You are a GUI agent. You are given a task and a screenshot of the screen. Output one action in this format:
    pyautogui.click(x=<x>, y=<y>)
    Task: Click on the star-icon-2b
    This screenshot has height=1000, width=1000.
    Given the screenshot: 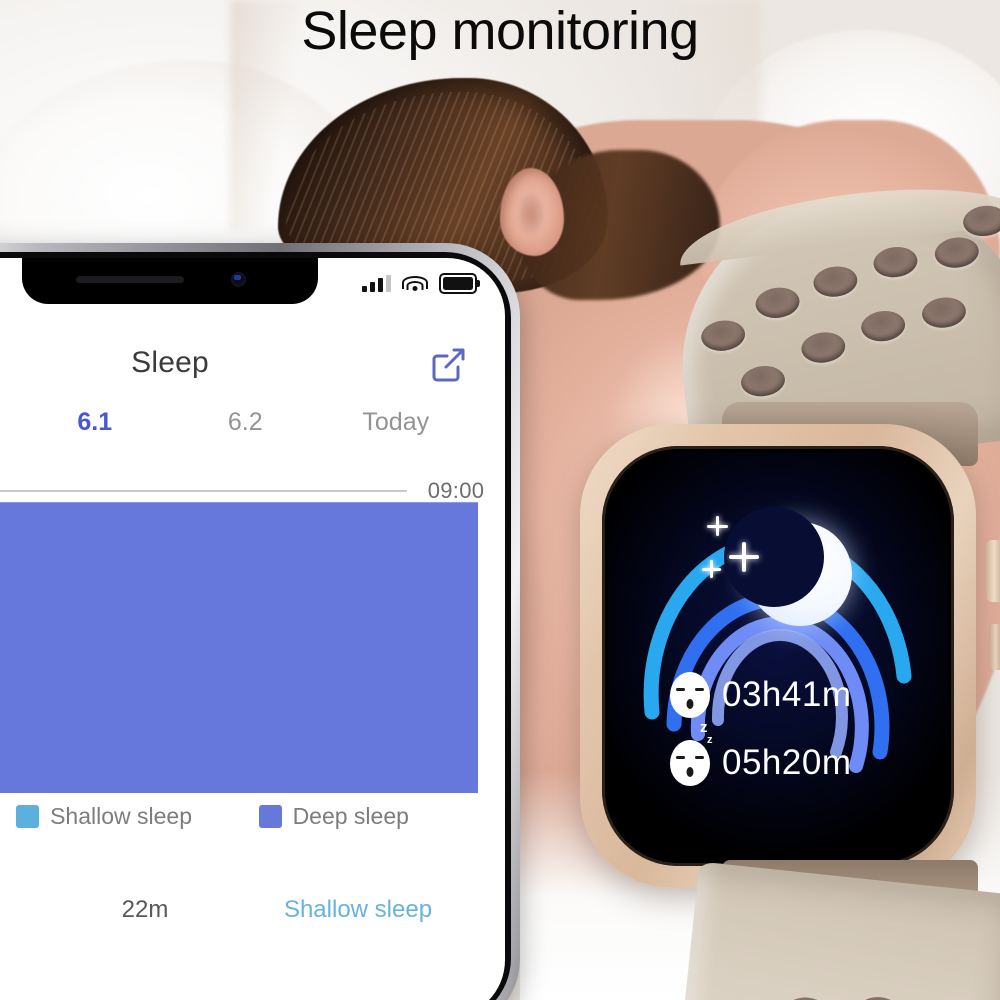 What is the action you would take?
    pyautogui.click(x=744, y=557)
    